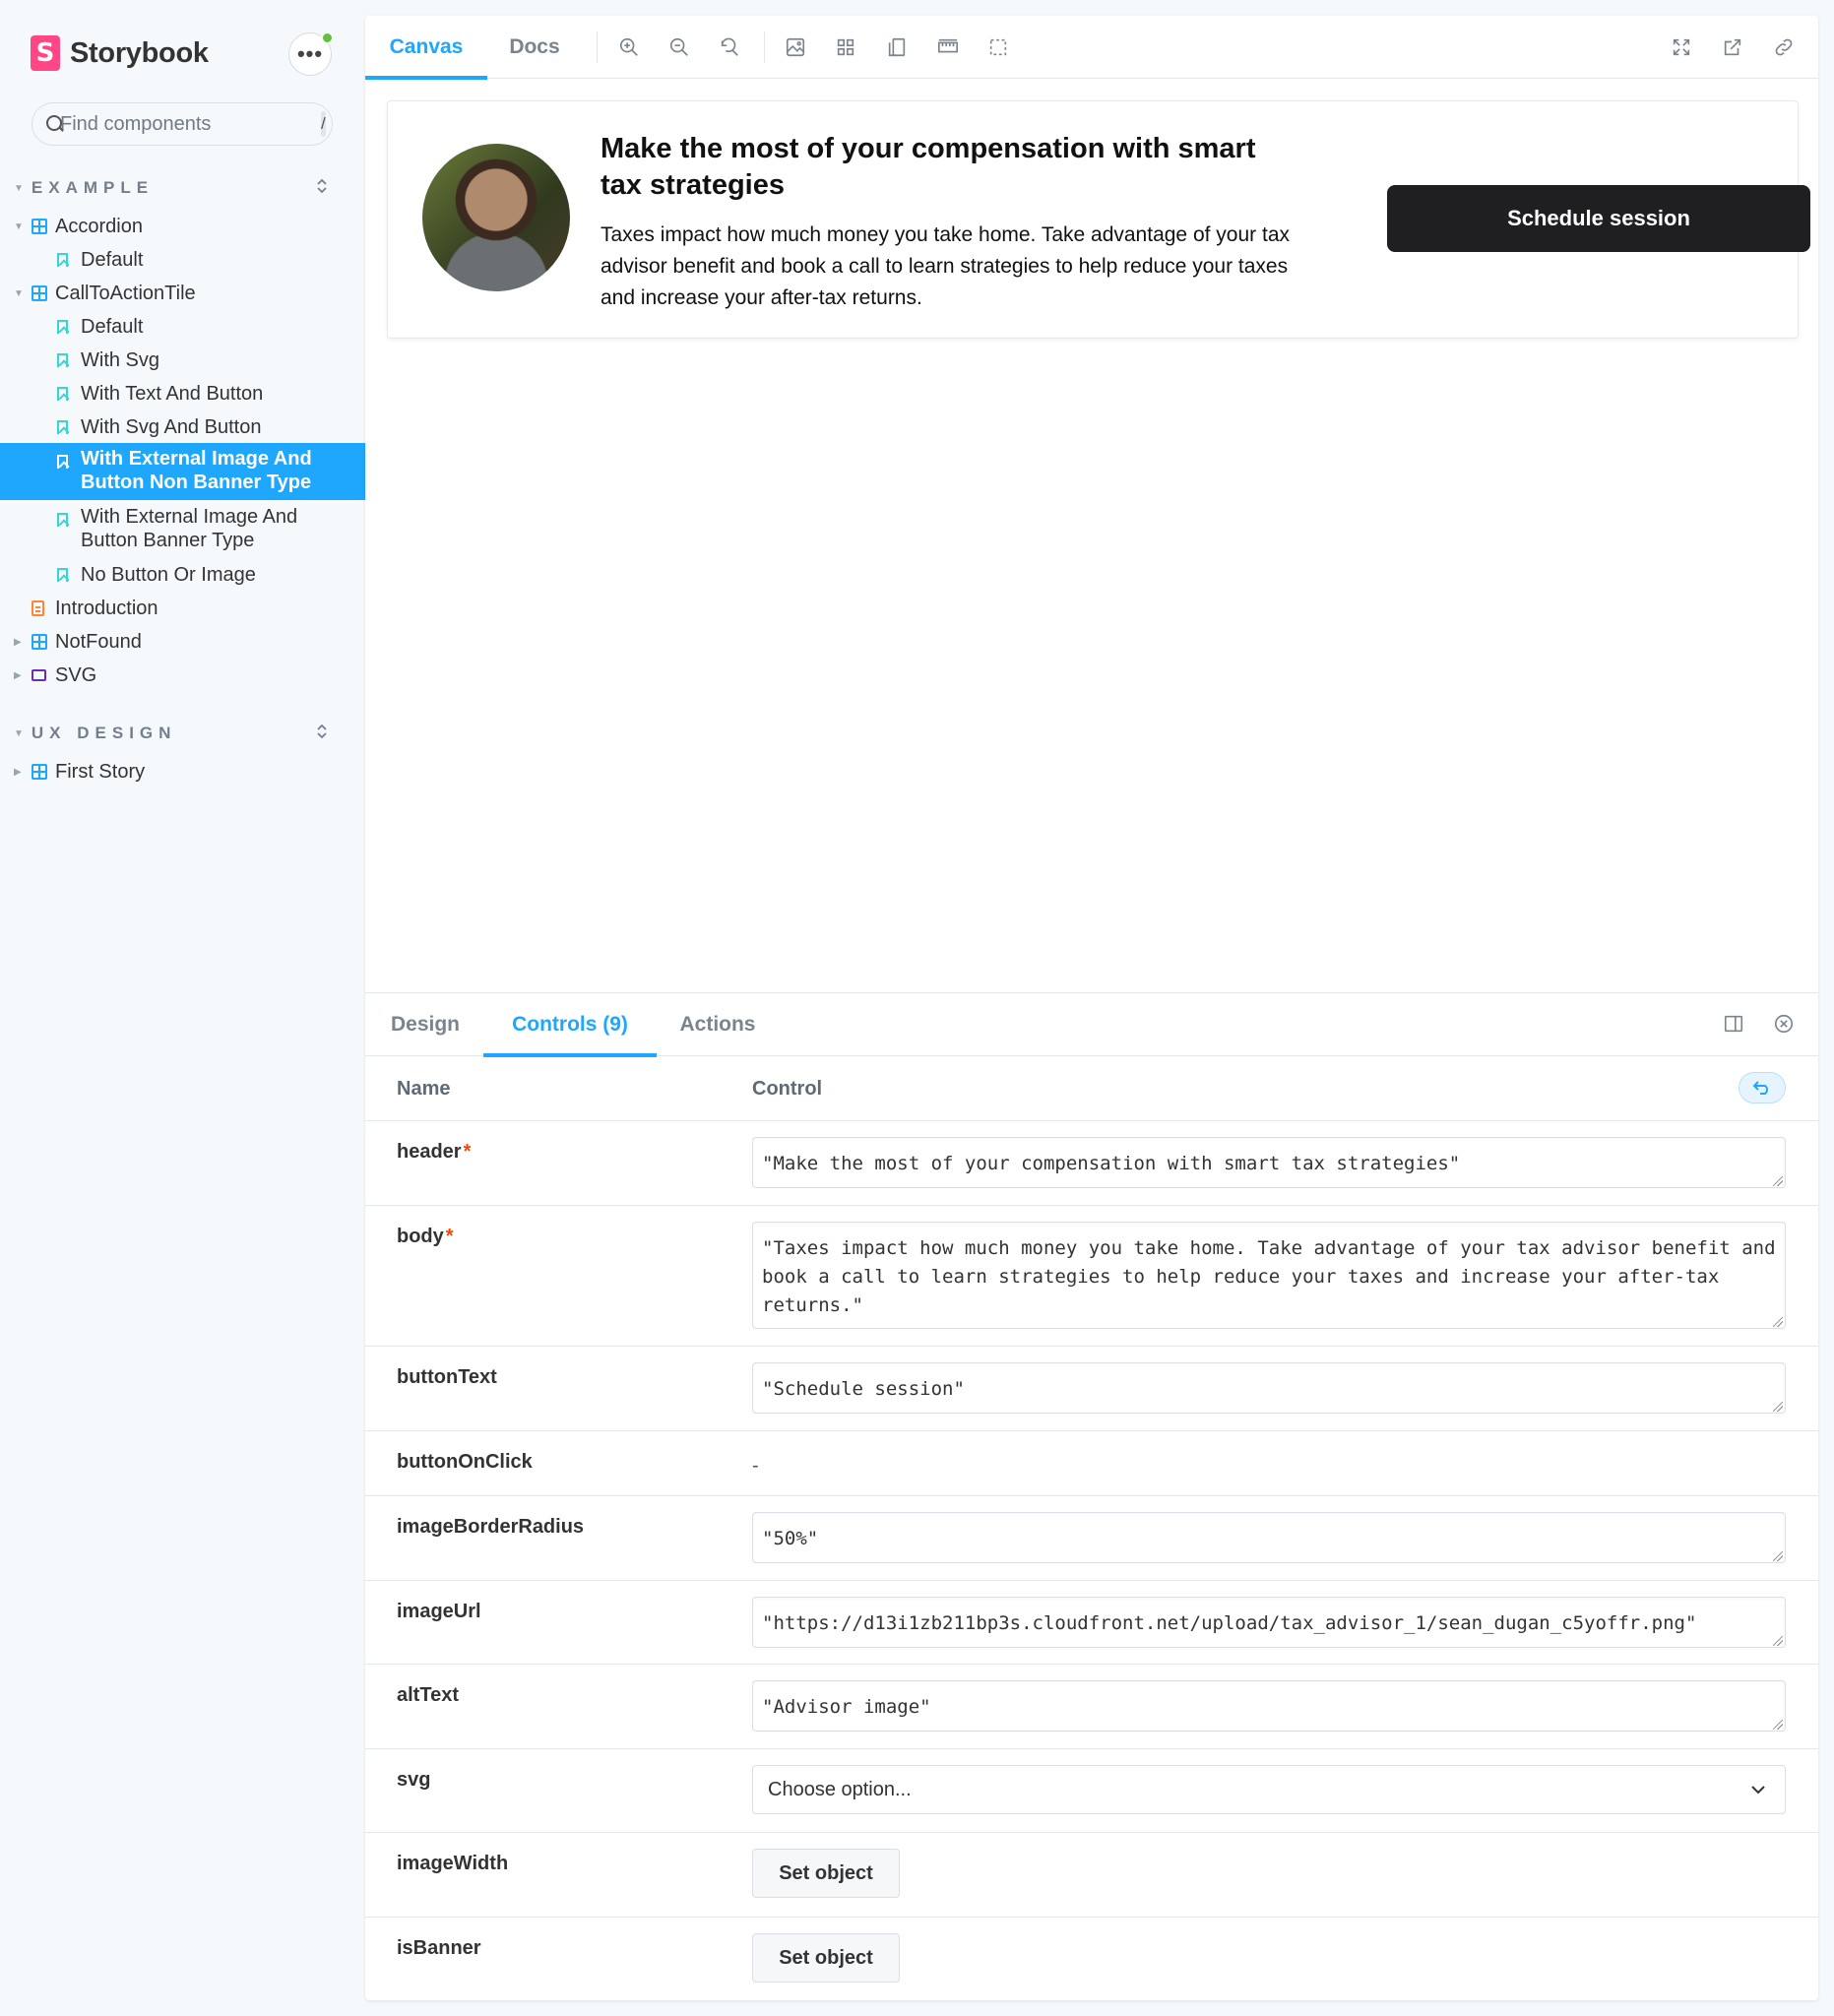 The image size is (1834, 2016). I want to click on controls-table-header: Name Control, so click(1091, 1088).